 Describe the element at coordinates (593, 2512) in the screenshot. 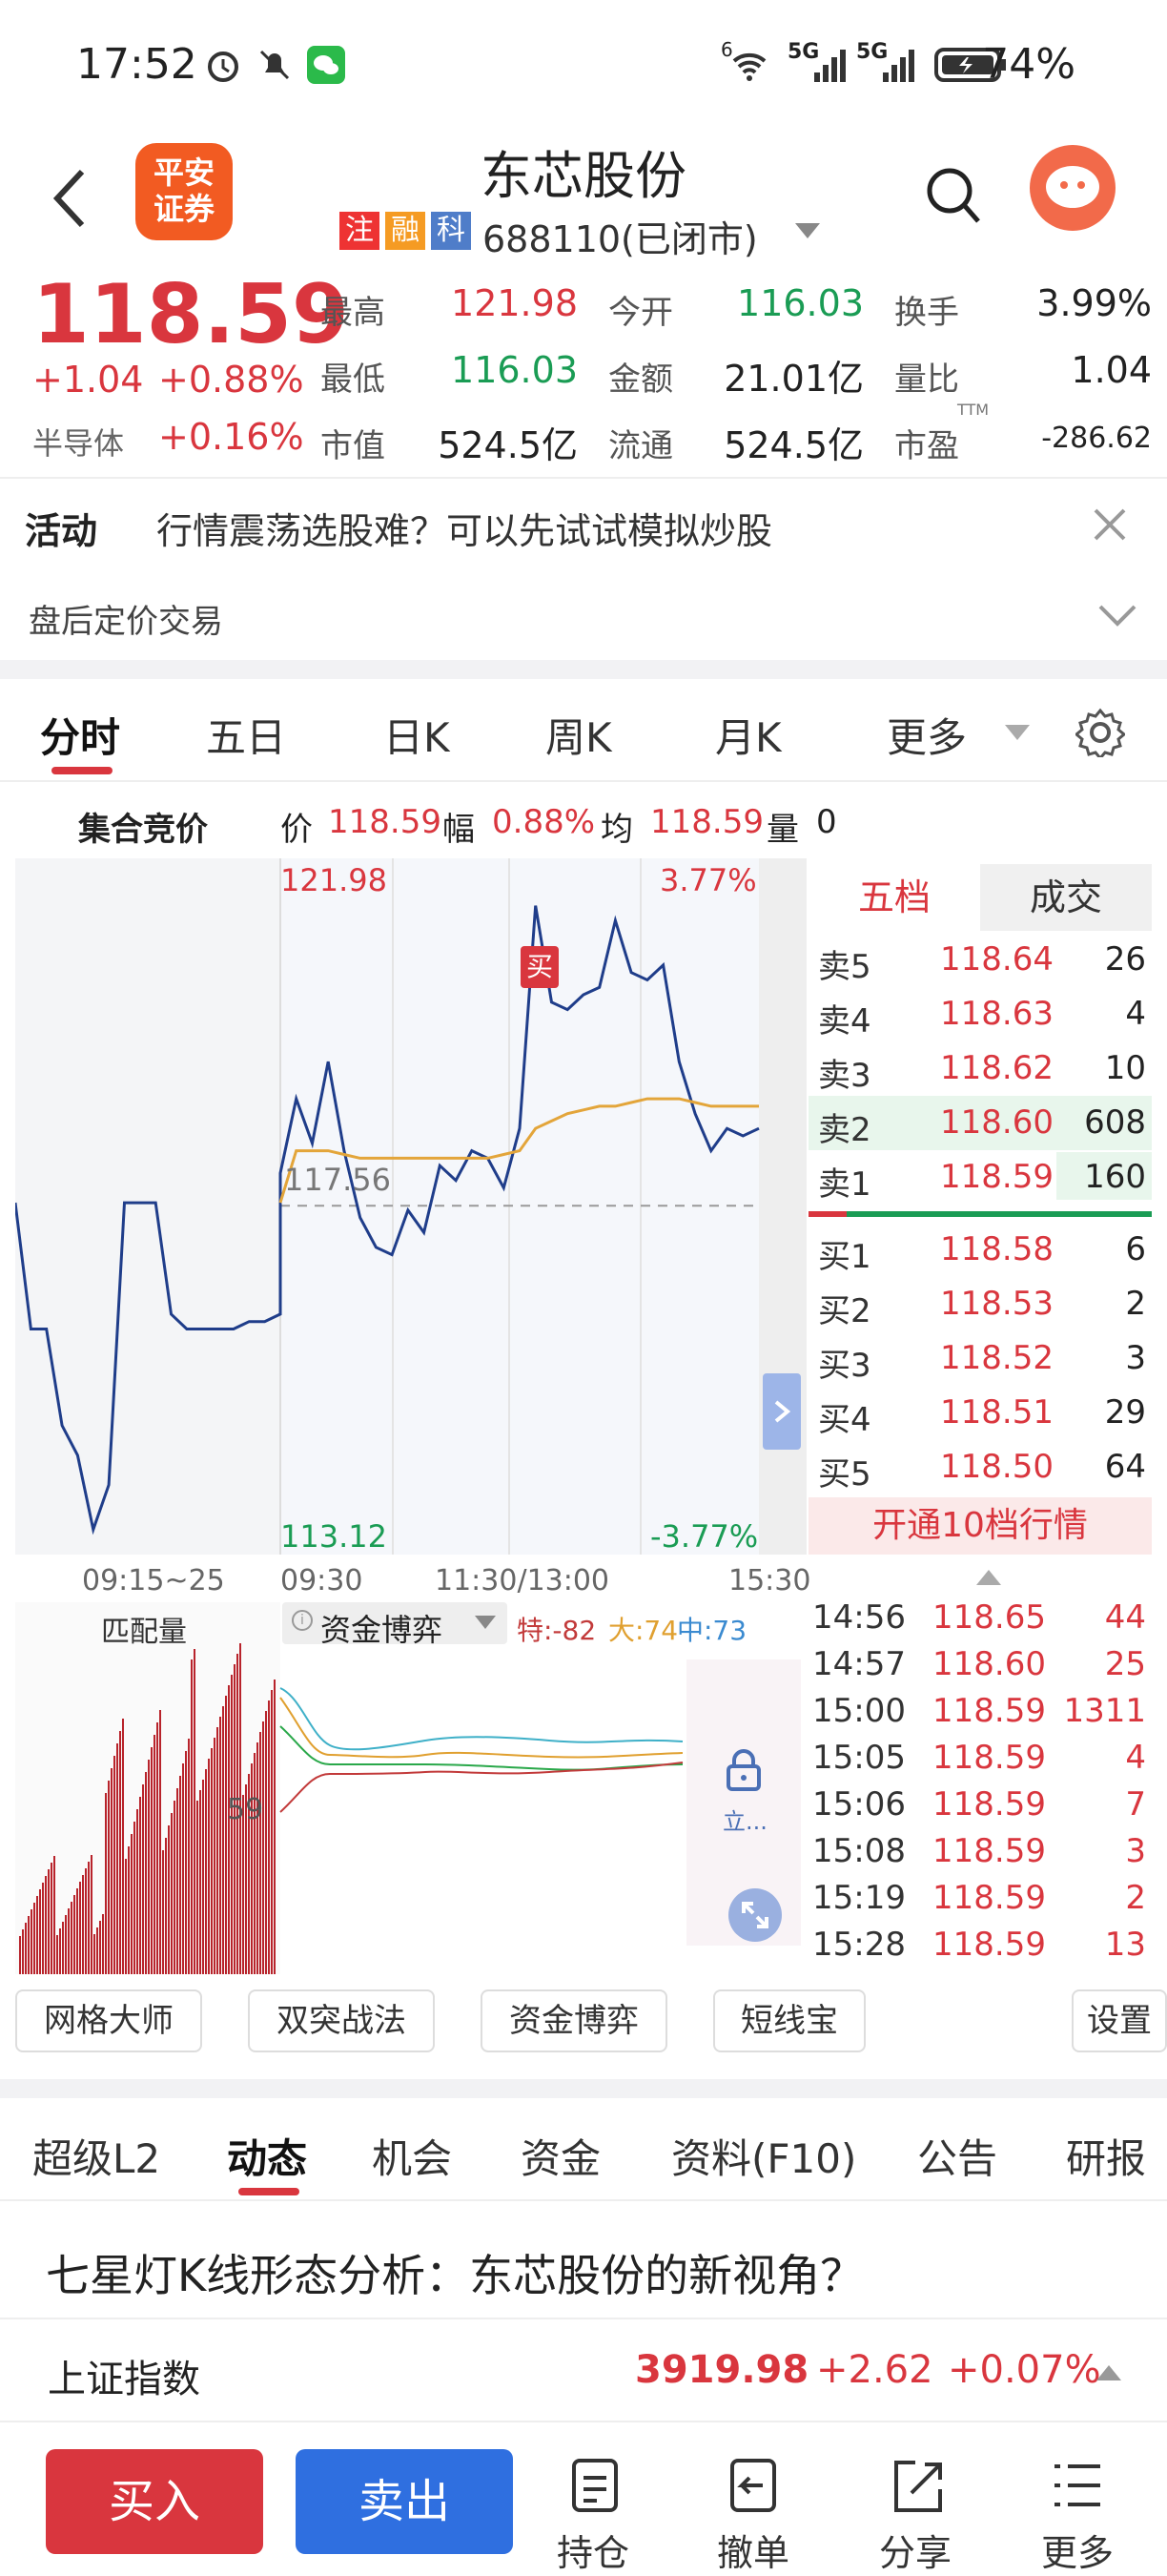

I see `holdings-button: 持仓` at that location.